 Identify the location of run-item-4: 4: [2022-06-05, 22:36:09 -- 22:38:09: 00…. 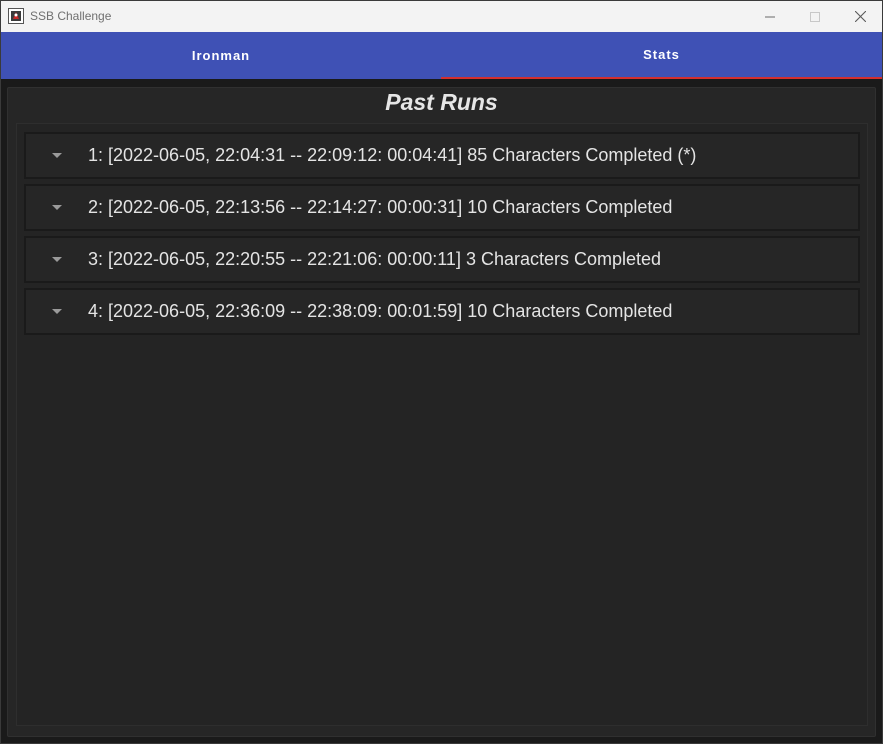
(442, 311).